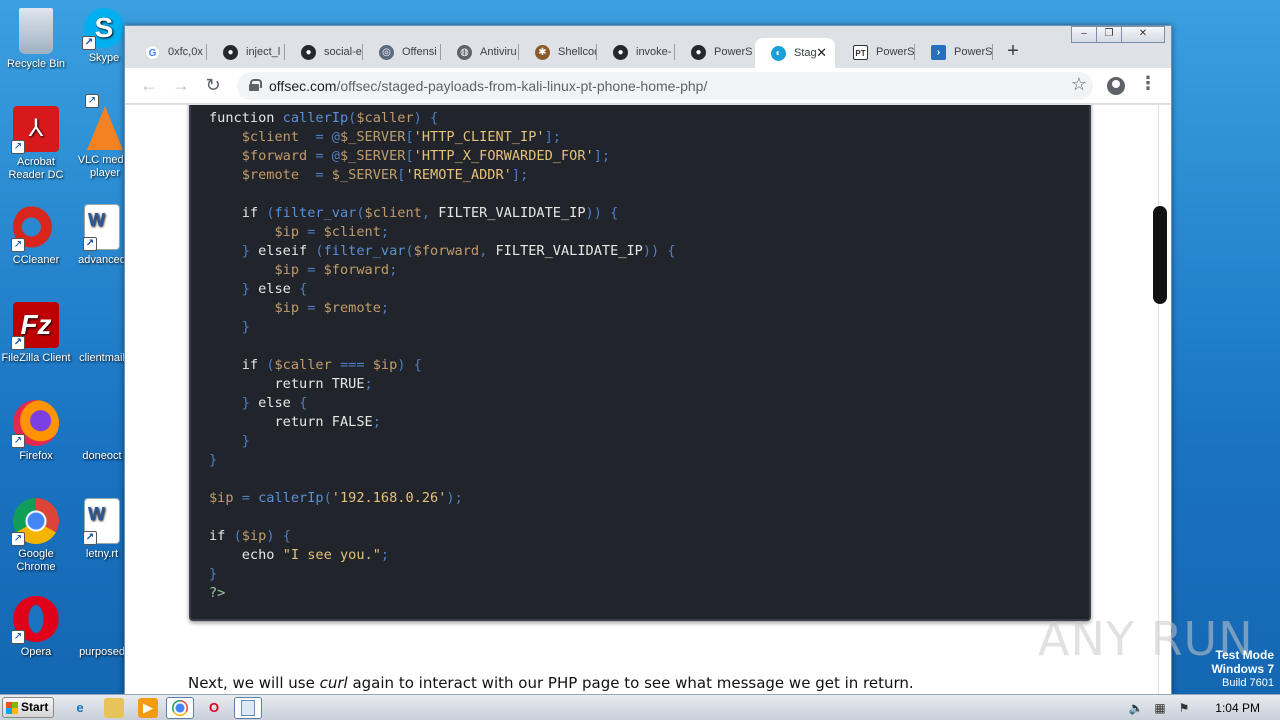 This screenshot has height=720, width=1280. Describe the element at coordinates (36, 168) in the screenshot. I see `desktop-icon-label: Acrobat Reader DC` at that location.